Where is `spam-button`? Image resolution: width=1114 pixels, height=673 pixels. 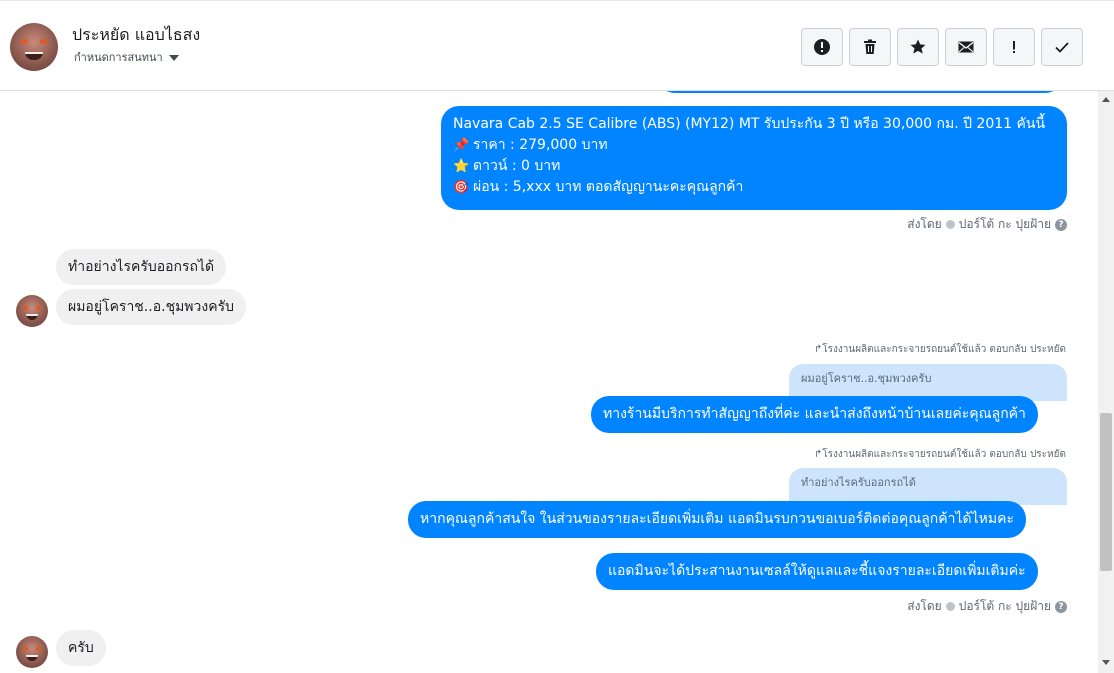 spam-button is located at coordinates (822, 47).